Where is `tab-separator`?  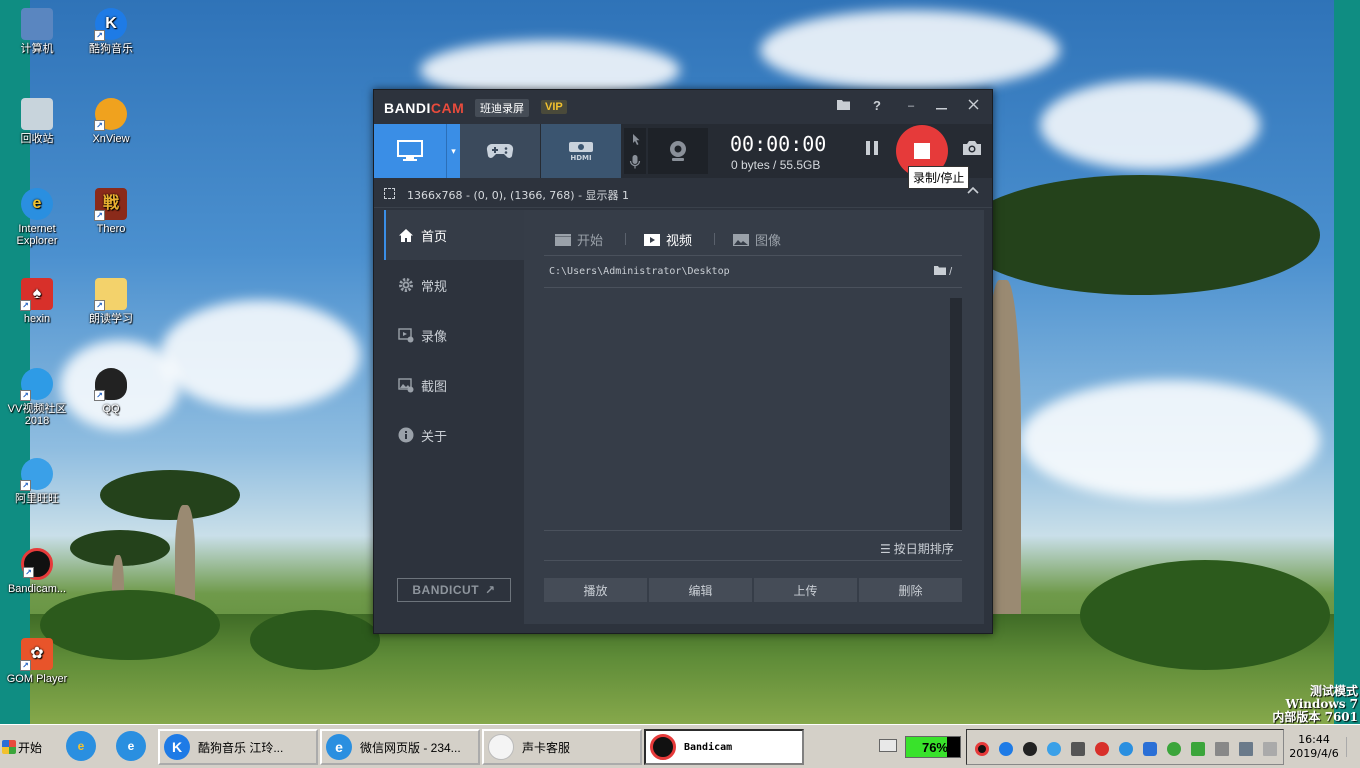 tab-separator is located at coordinates (714, 239).